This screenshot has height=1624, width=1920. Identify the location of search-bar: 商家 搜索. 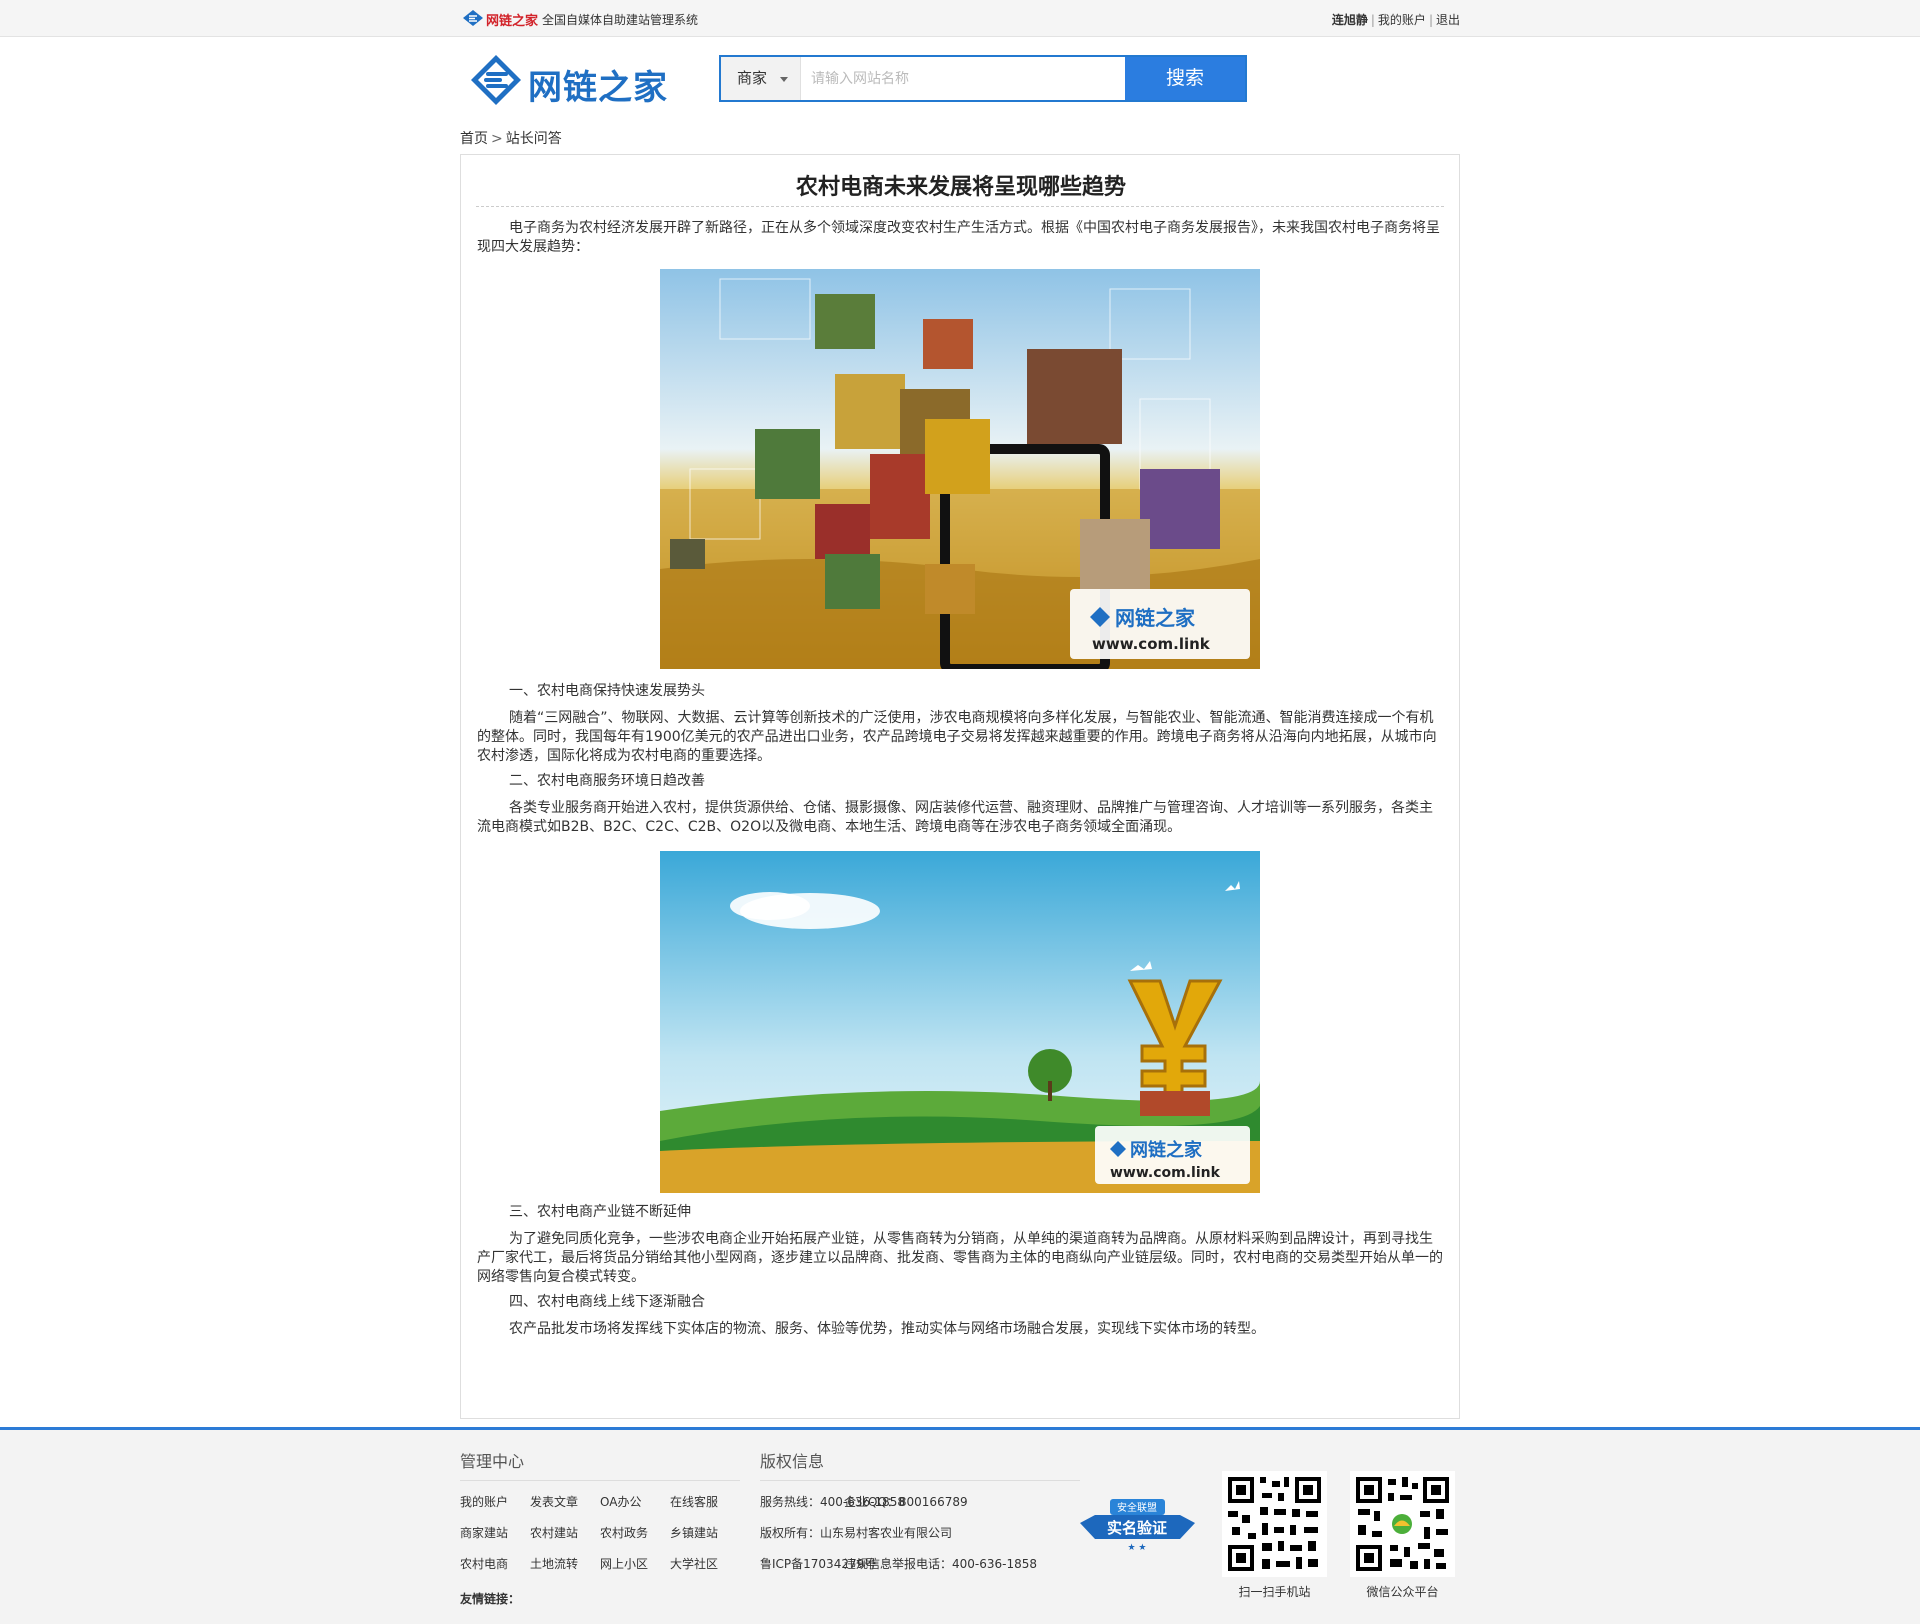
(983, 78).